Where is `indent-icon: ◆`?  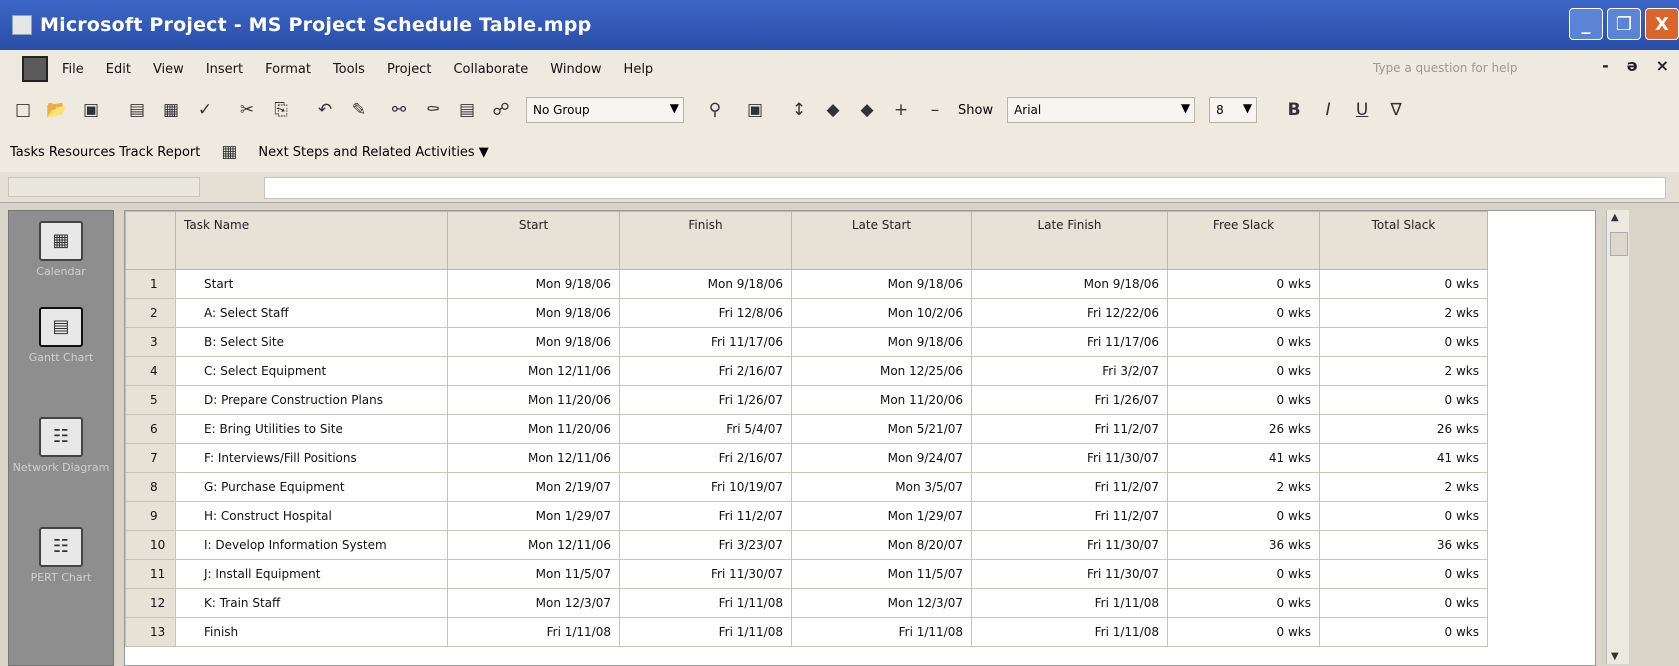 indent-icon: ◆ is located at coordinates (867, 110).